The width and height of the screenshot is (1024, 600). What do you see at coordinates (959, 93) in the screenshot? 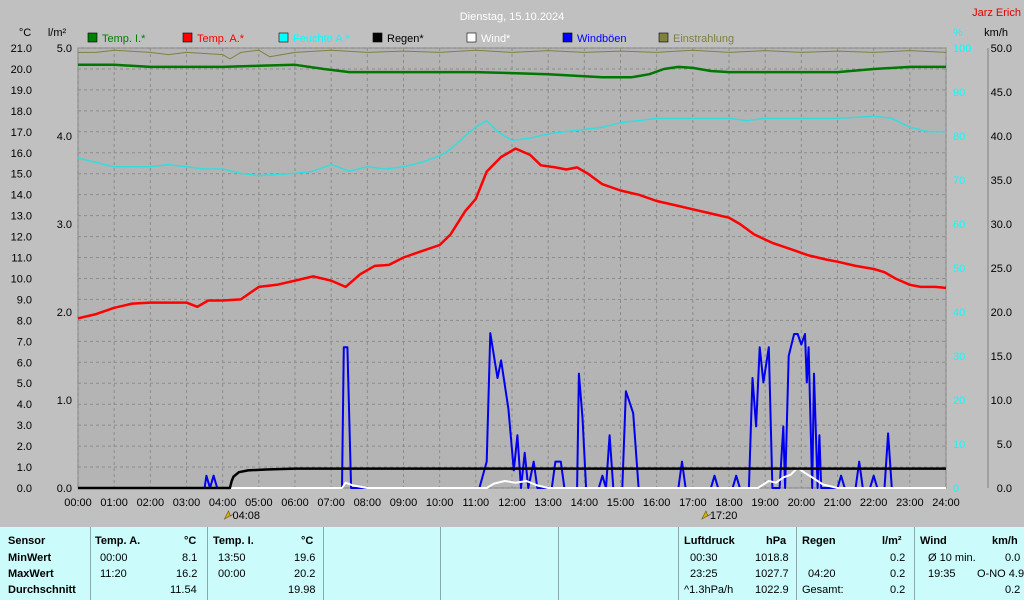
I see `humidity-tick-label: 90` at bounding box center [959, 93].